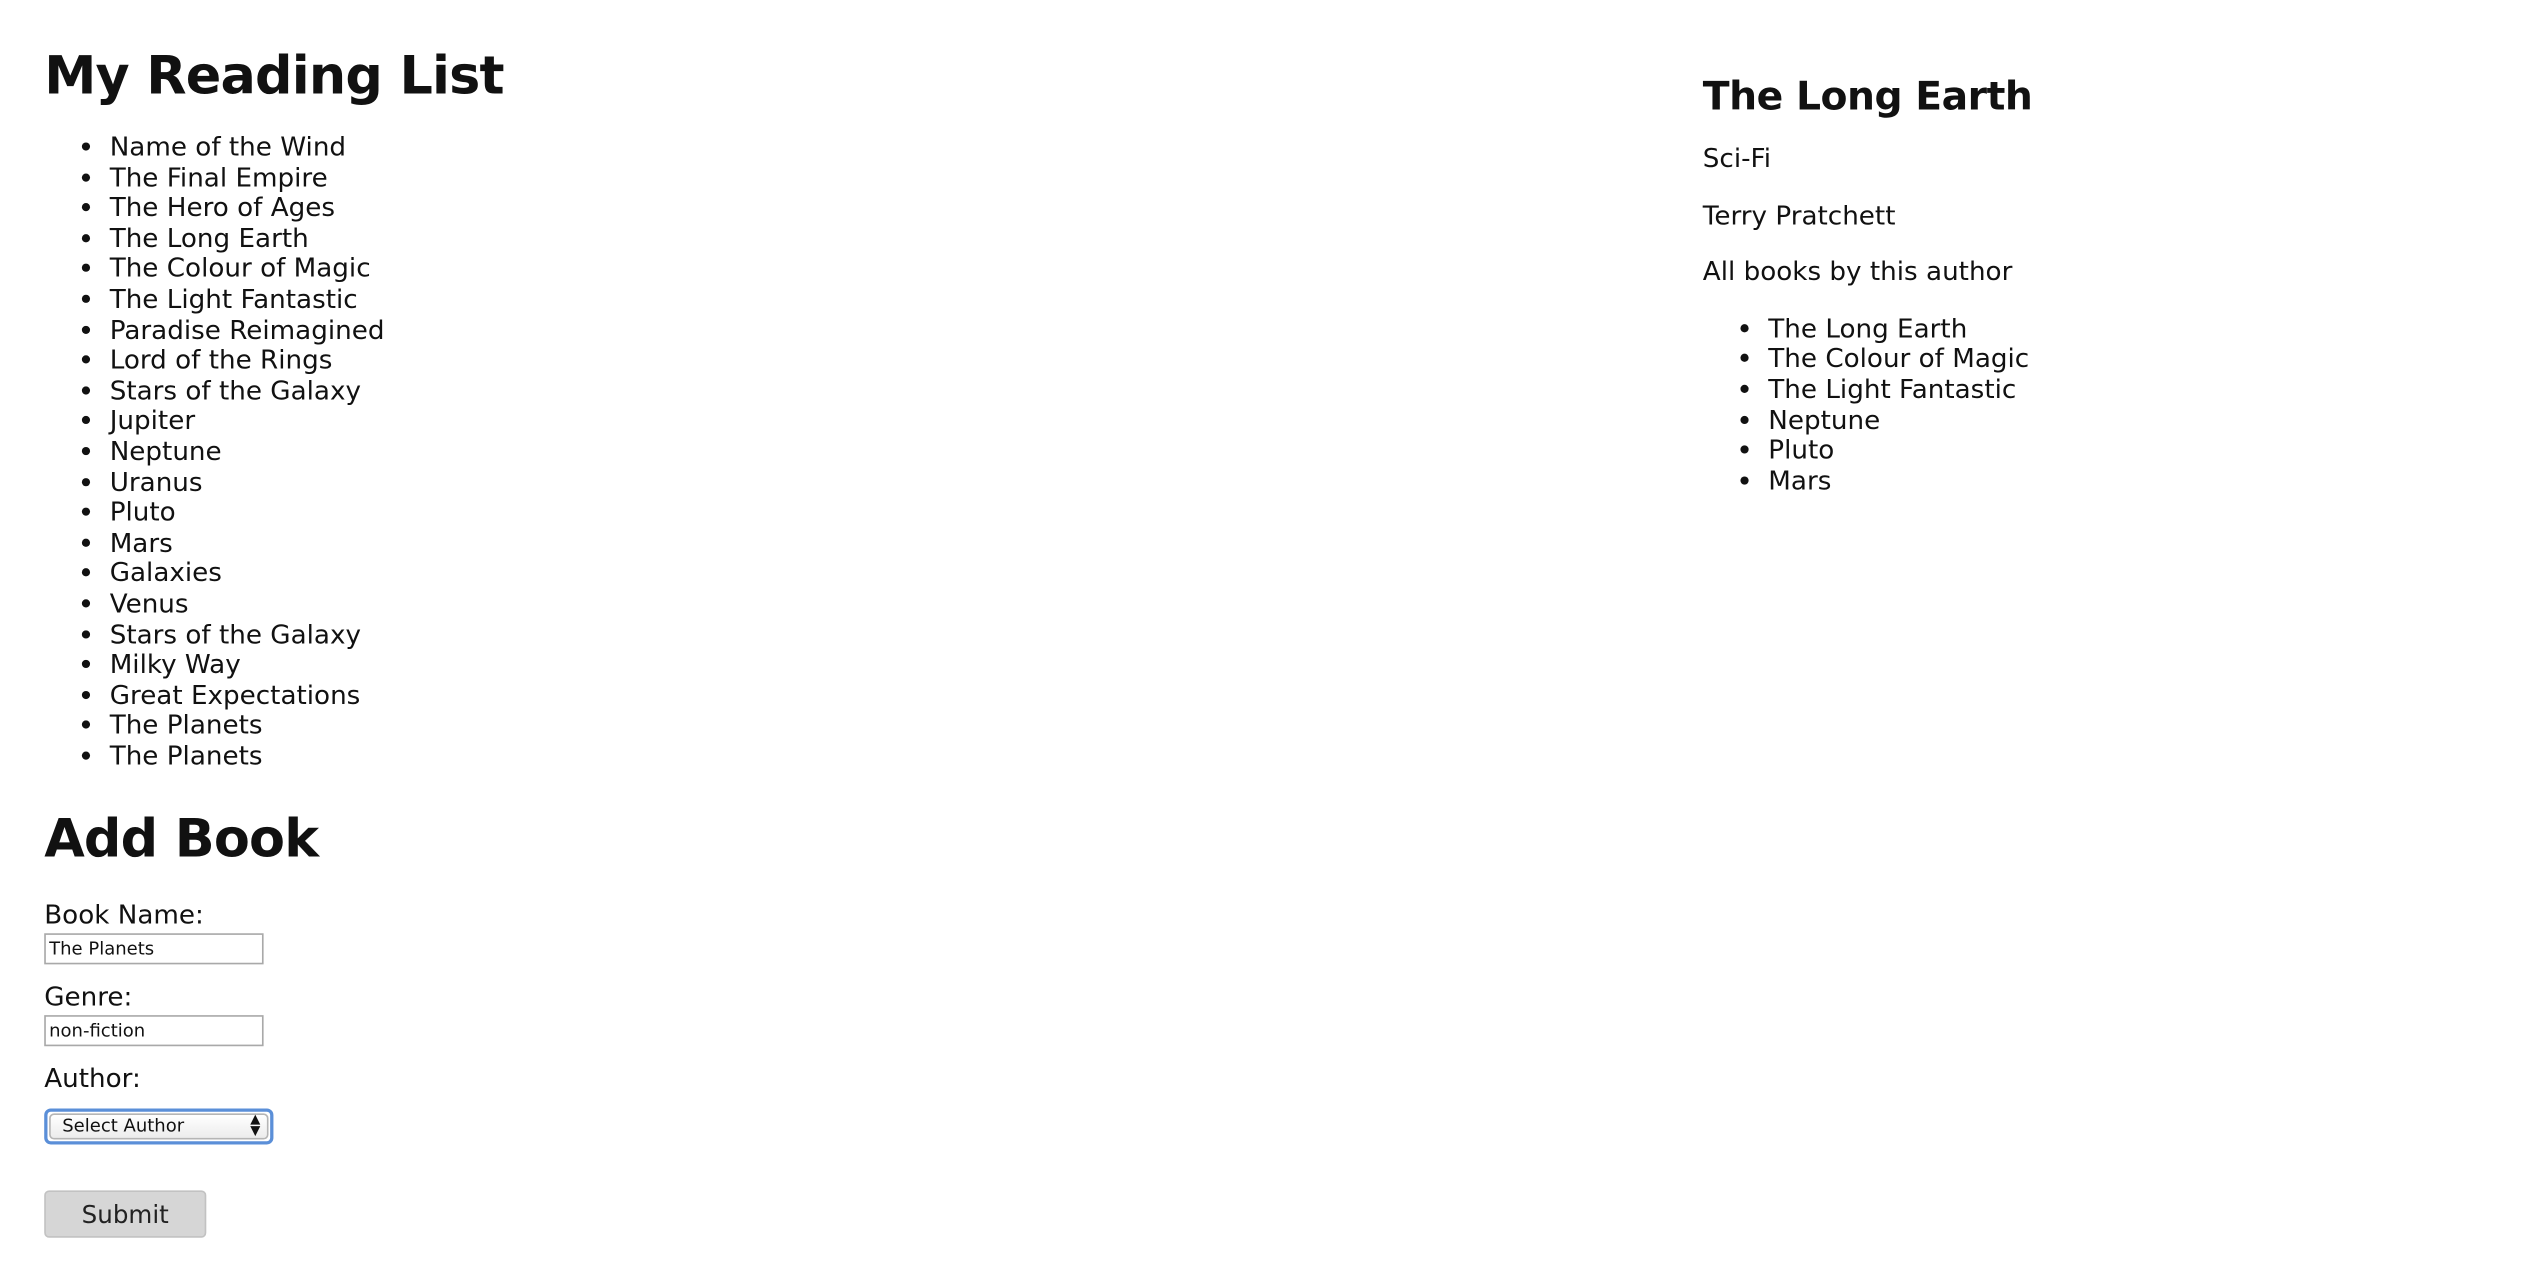  What do you see at coordinates (124, 915) in the screenshot?
I see `book-name-label: Book Name:` at bounding box center [124, 915].